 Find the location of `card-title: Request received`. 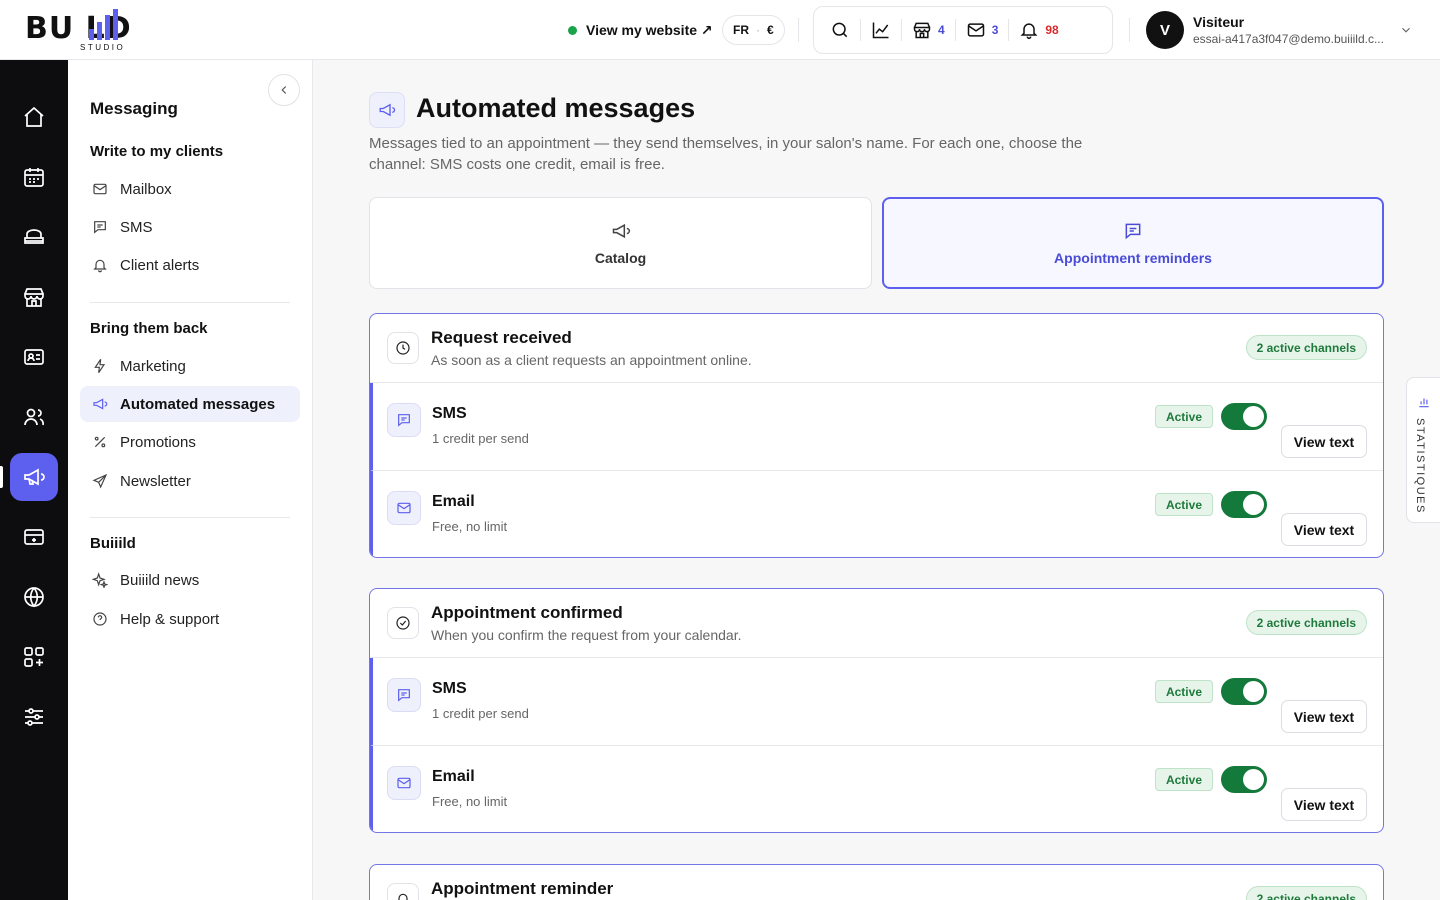

card-title: Request received is located at coordinates (501, 337).